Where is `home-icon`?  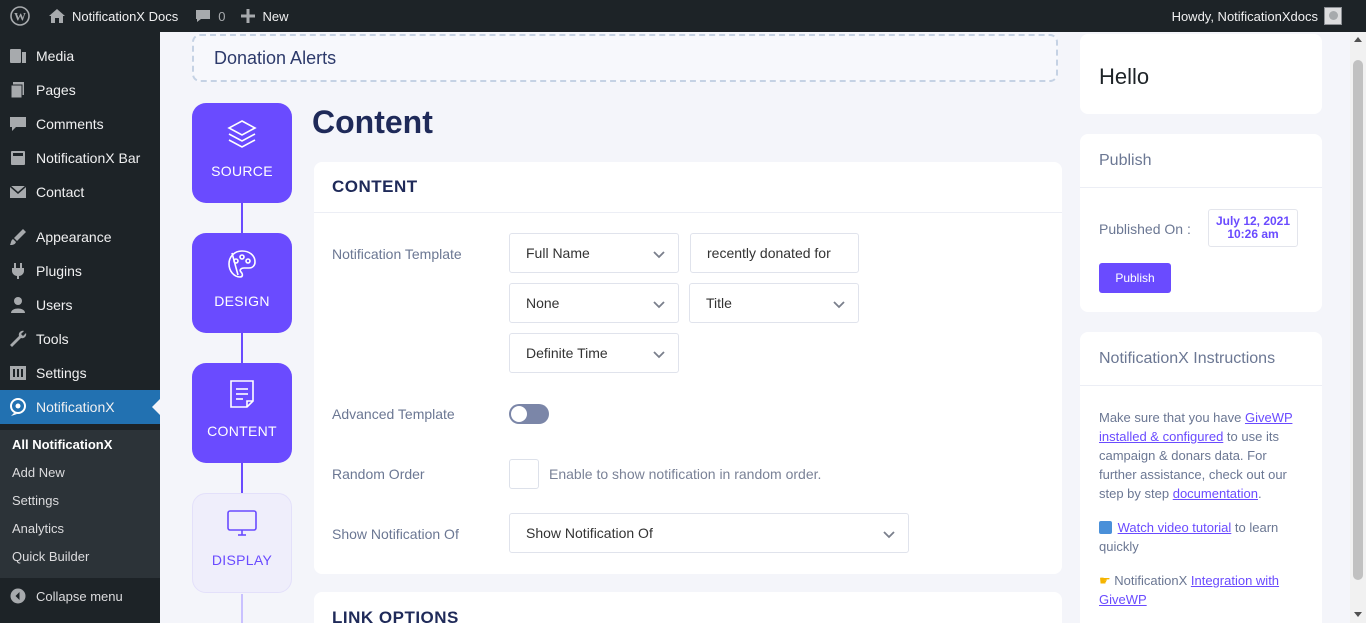
home-icon is located at coordinates (57, 16).